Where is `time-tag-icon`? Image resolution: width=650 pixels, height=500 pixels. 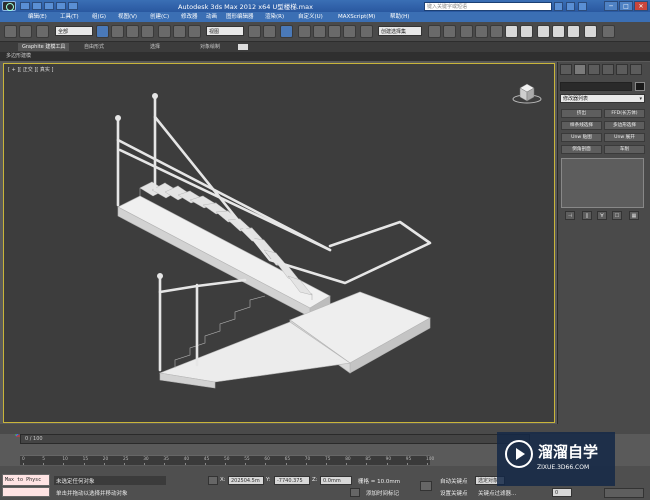 time-tag-icon is located at coordinates (355, 492).